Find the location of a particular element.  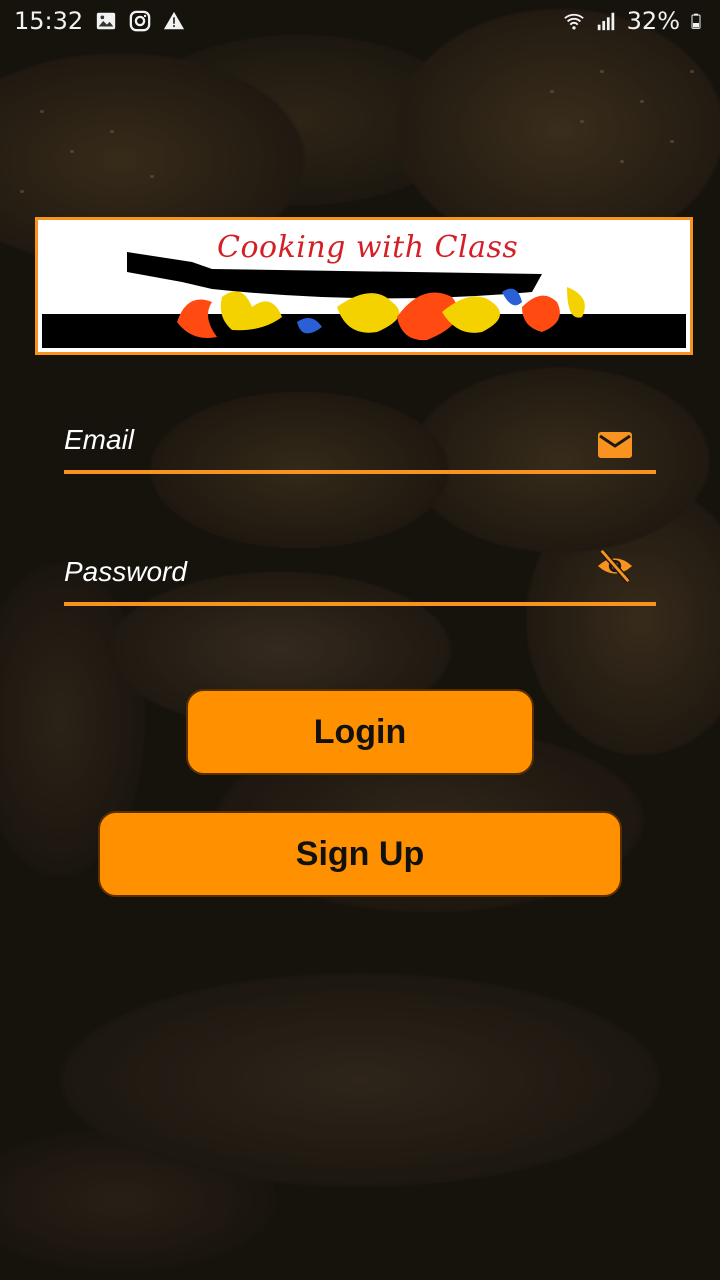

status-bar: 15:32 32% is located at coordinates (360, 22).